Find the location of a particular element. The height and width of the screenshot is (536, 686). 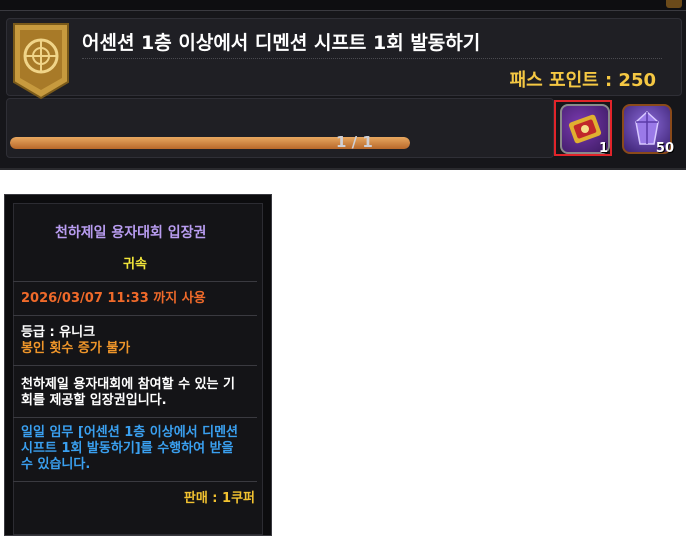

description-line: 회를 제공할 입장권입니다. is located at coordinates (94, 400).